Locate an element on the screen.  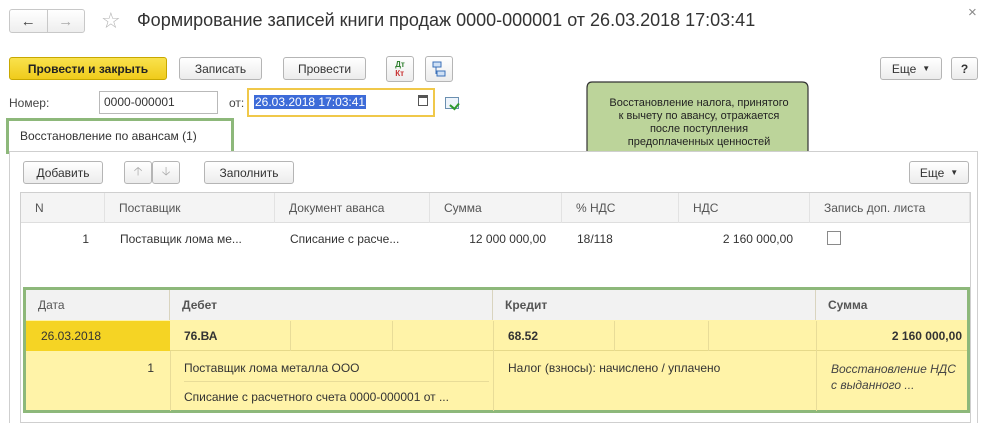
entry-date-cell: 26.03.2018 is located at coordinates (98, 336).